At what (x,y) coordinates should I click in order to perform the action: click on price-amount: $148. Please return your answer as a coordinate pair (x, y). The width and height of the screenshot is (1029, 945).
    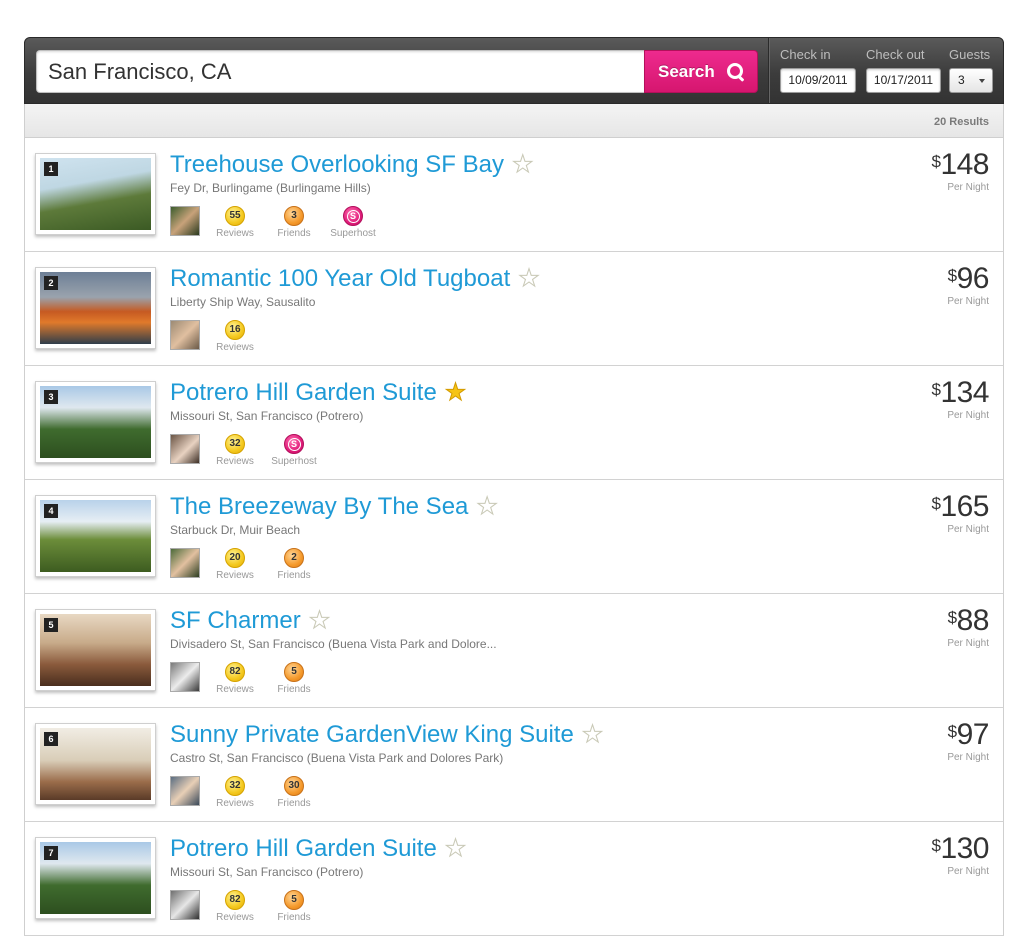
    Looking at the image, I should click on (960, 165).